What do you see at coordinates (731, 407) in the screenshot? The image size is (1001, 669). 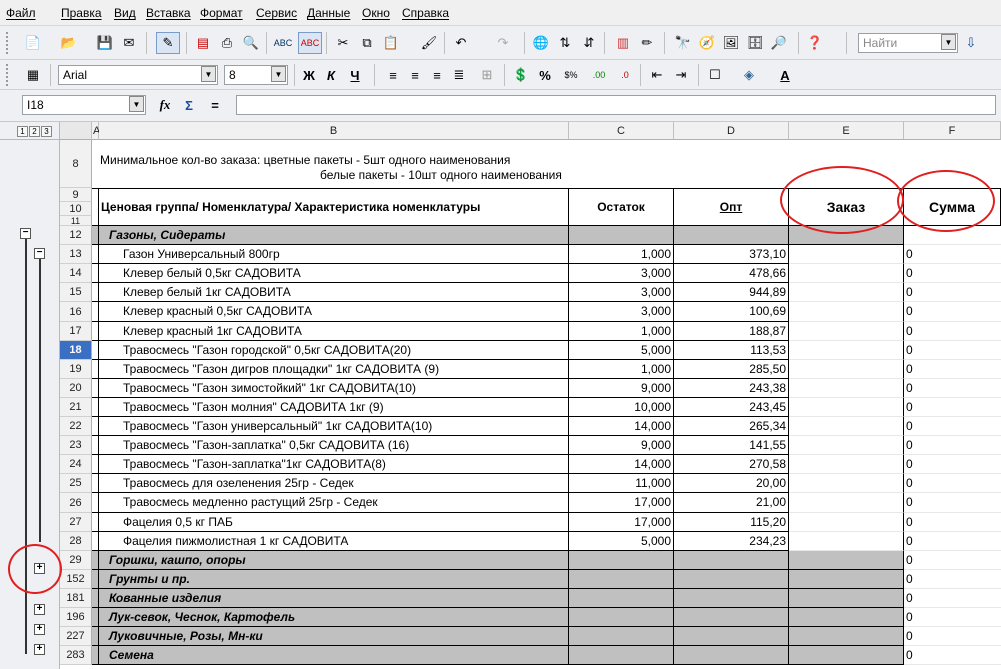 I see `cell-price: 243,45` at bounding box center [731, 407].